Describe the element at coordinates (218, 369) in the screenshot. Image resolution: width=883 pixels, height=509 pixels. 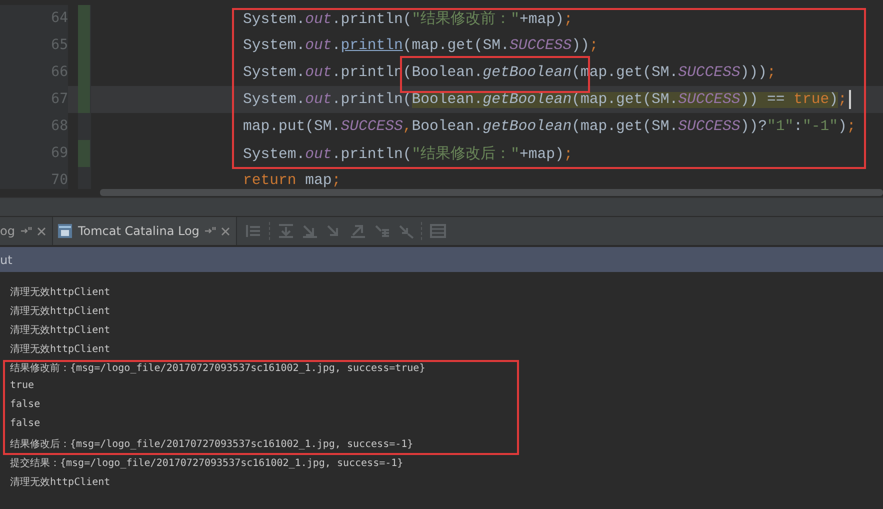
I see `console-line: 结果修改前：{msg=/logo_file/20170727093537sc161002_1.jpg, success=true}` at that location.